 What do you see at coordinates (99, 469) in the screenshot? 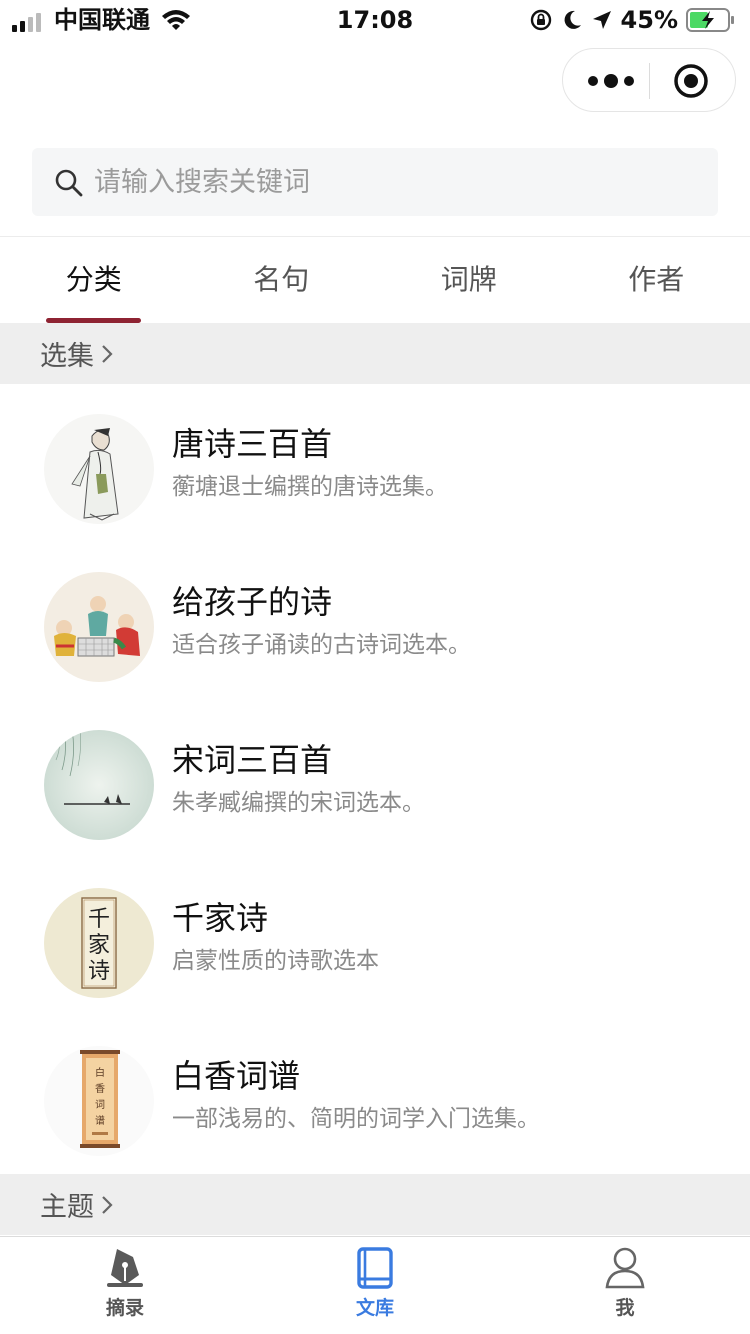
I see `poet-figure-image` at bounding box center [99, 469].